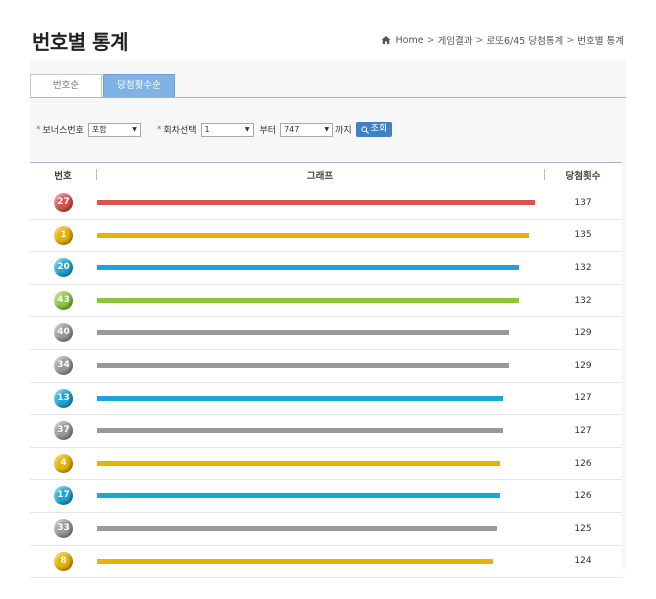  I want to click on breadcrumb-current: 번호별 통계, so click(600, 41).